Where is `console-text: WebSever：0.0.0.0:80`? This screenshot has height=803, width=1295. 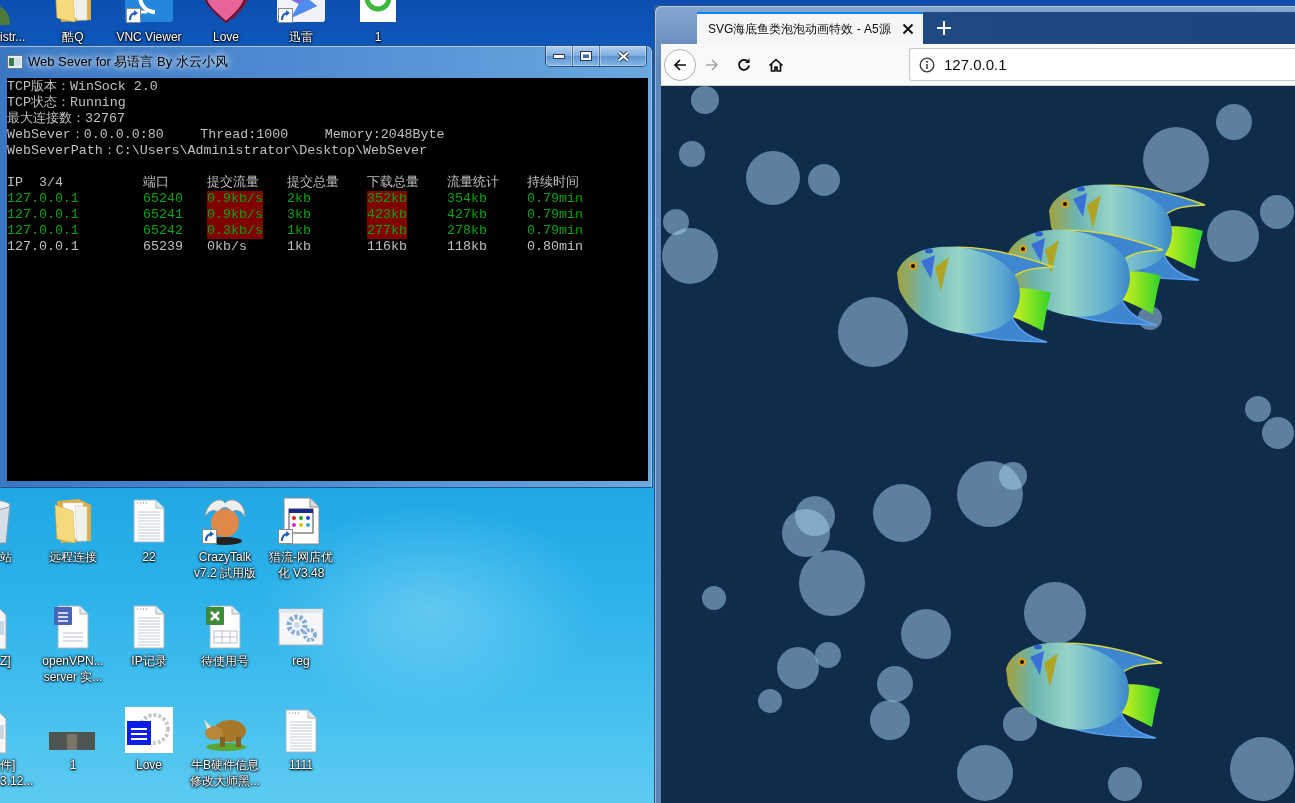 console-text: WebSever：0.0.0.0:80 is located at coordinates (85, 135).